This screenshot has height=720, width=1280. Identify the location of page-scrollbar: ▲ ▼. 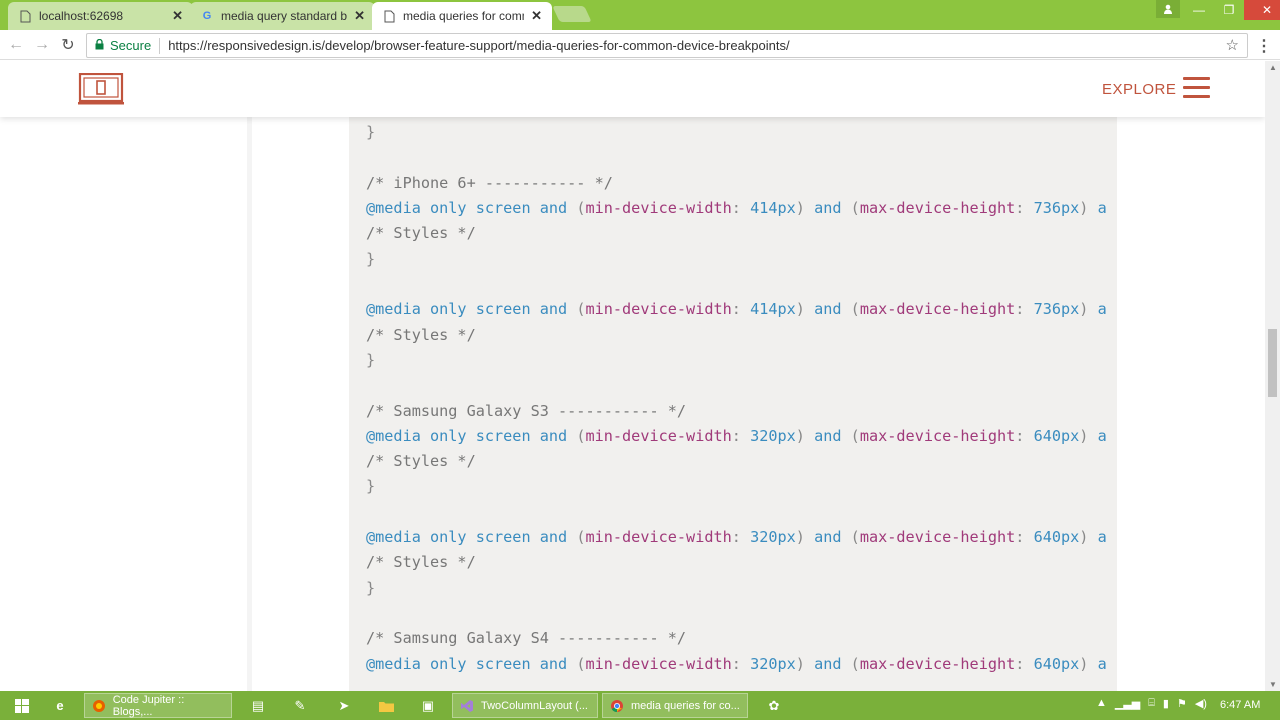
(1272, 376).